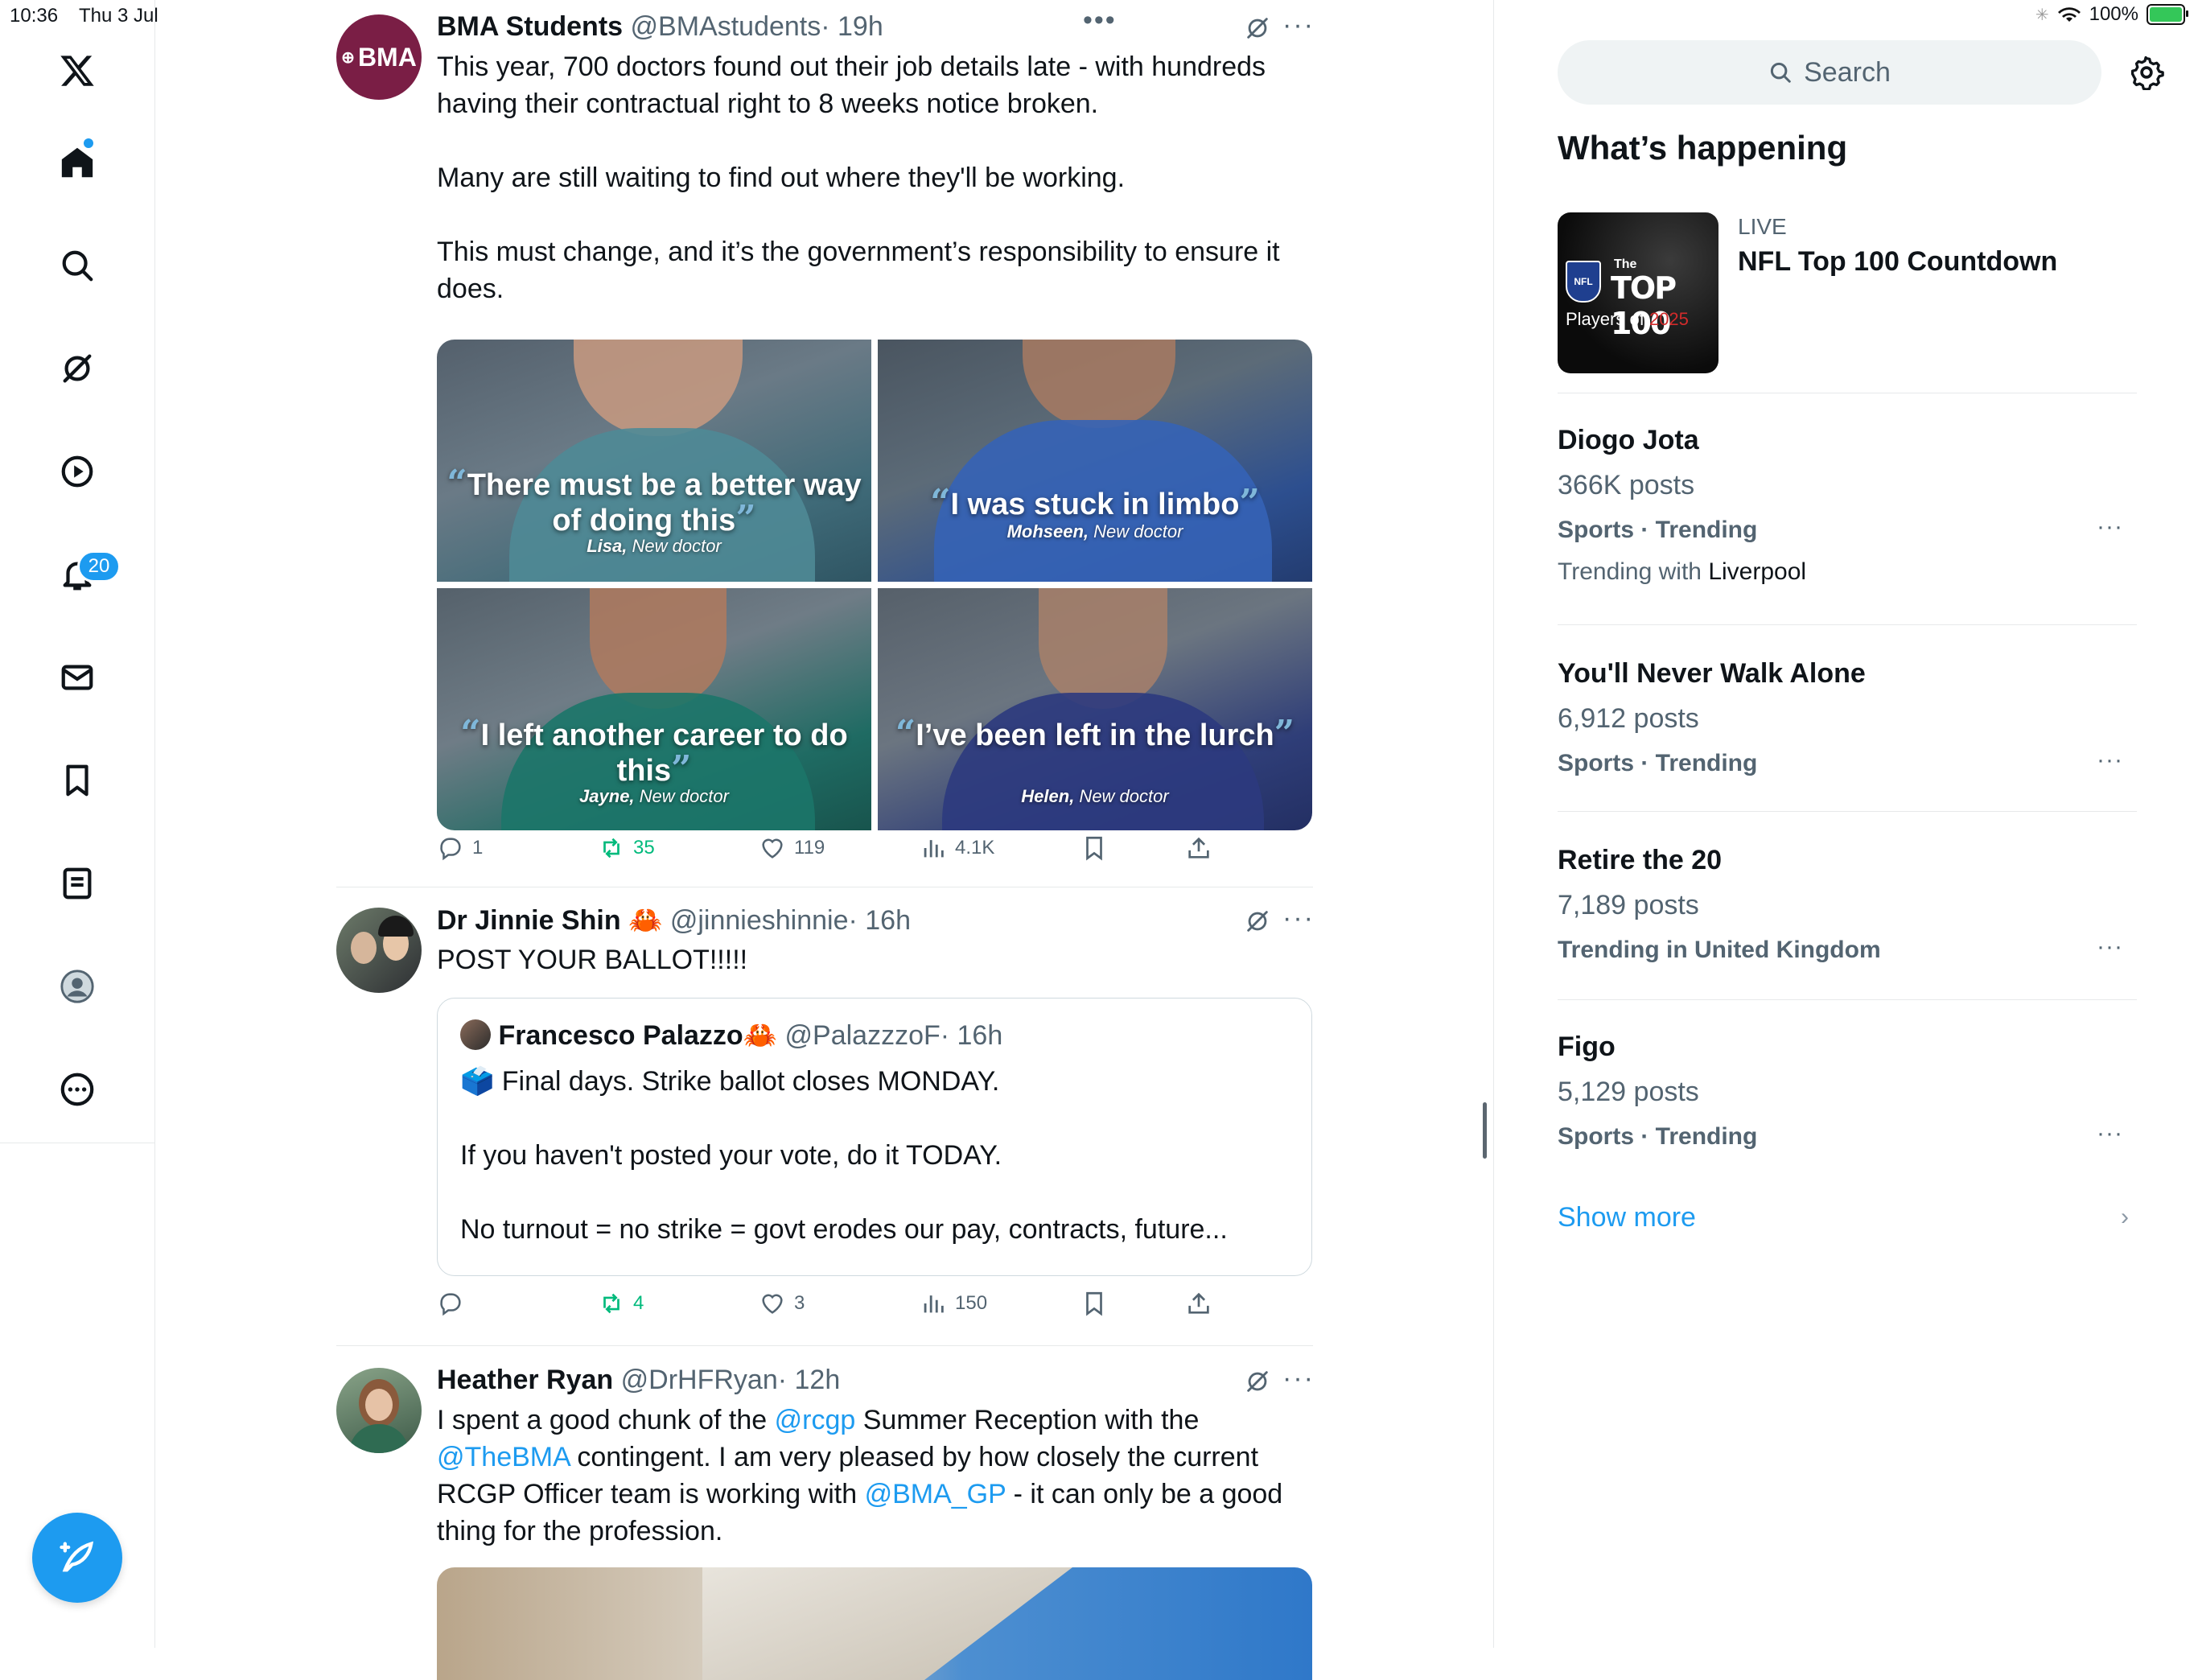  I want to click on crab-emoji: 🦀, so click(760, 1035).